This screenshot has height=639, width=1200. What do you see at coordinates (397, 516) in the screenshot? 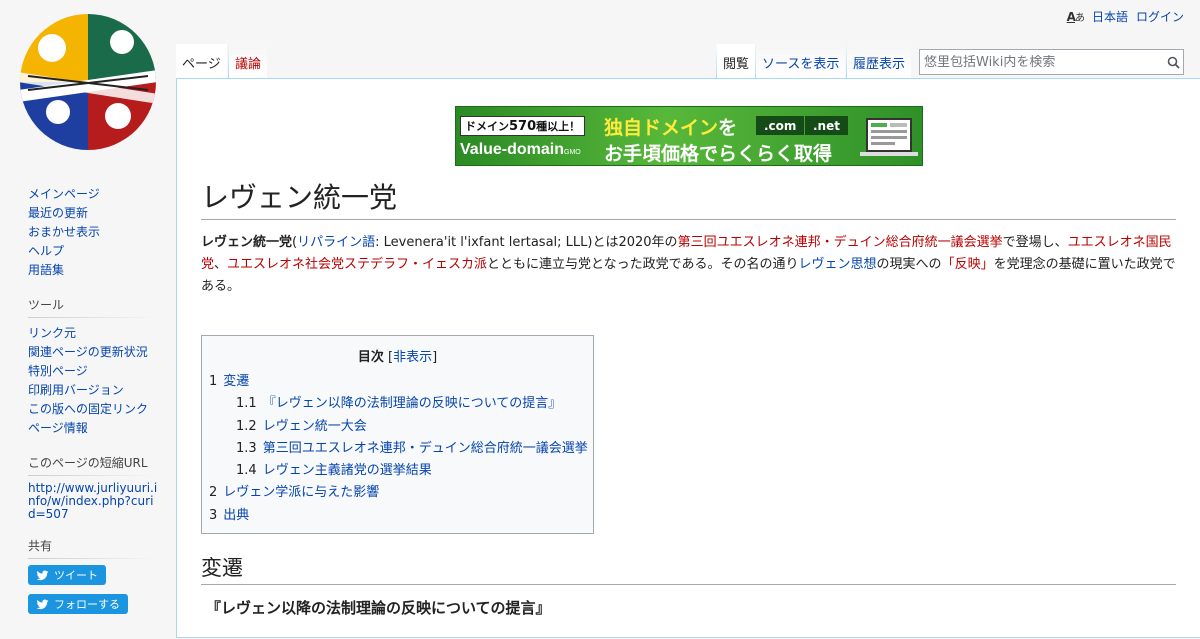
I see `toc-item: 3 出典` at bounding box center [397, 516].